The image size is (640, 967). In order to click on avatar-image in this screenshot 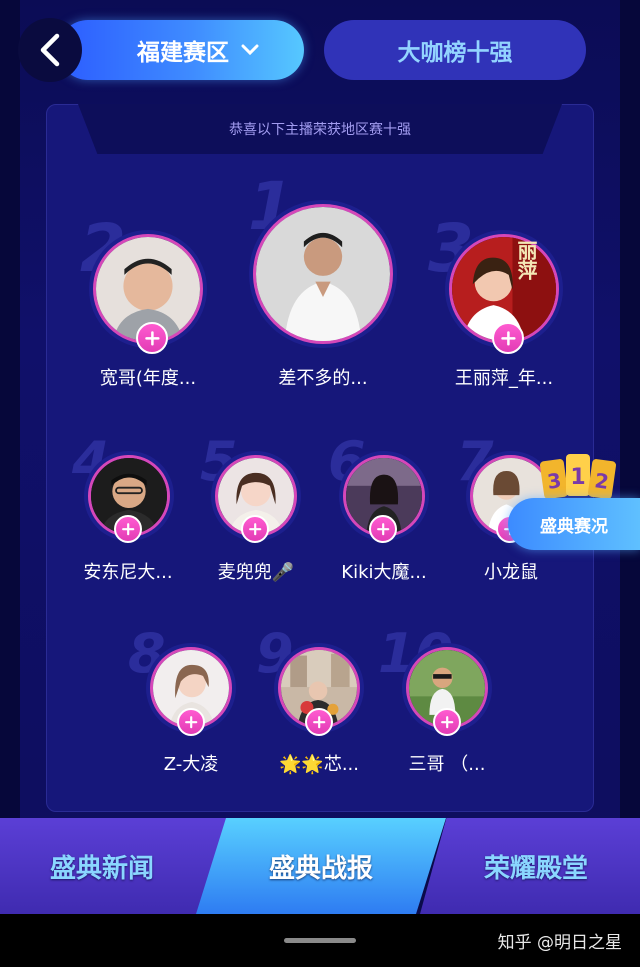, I will do `click(323, 274)`.